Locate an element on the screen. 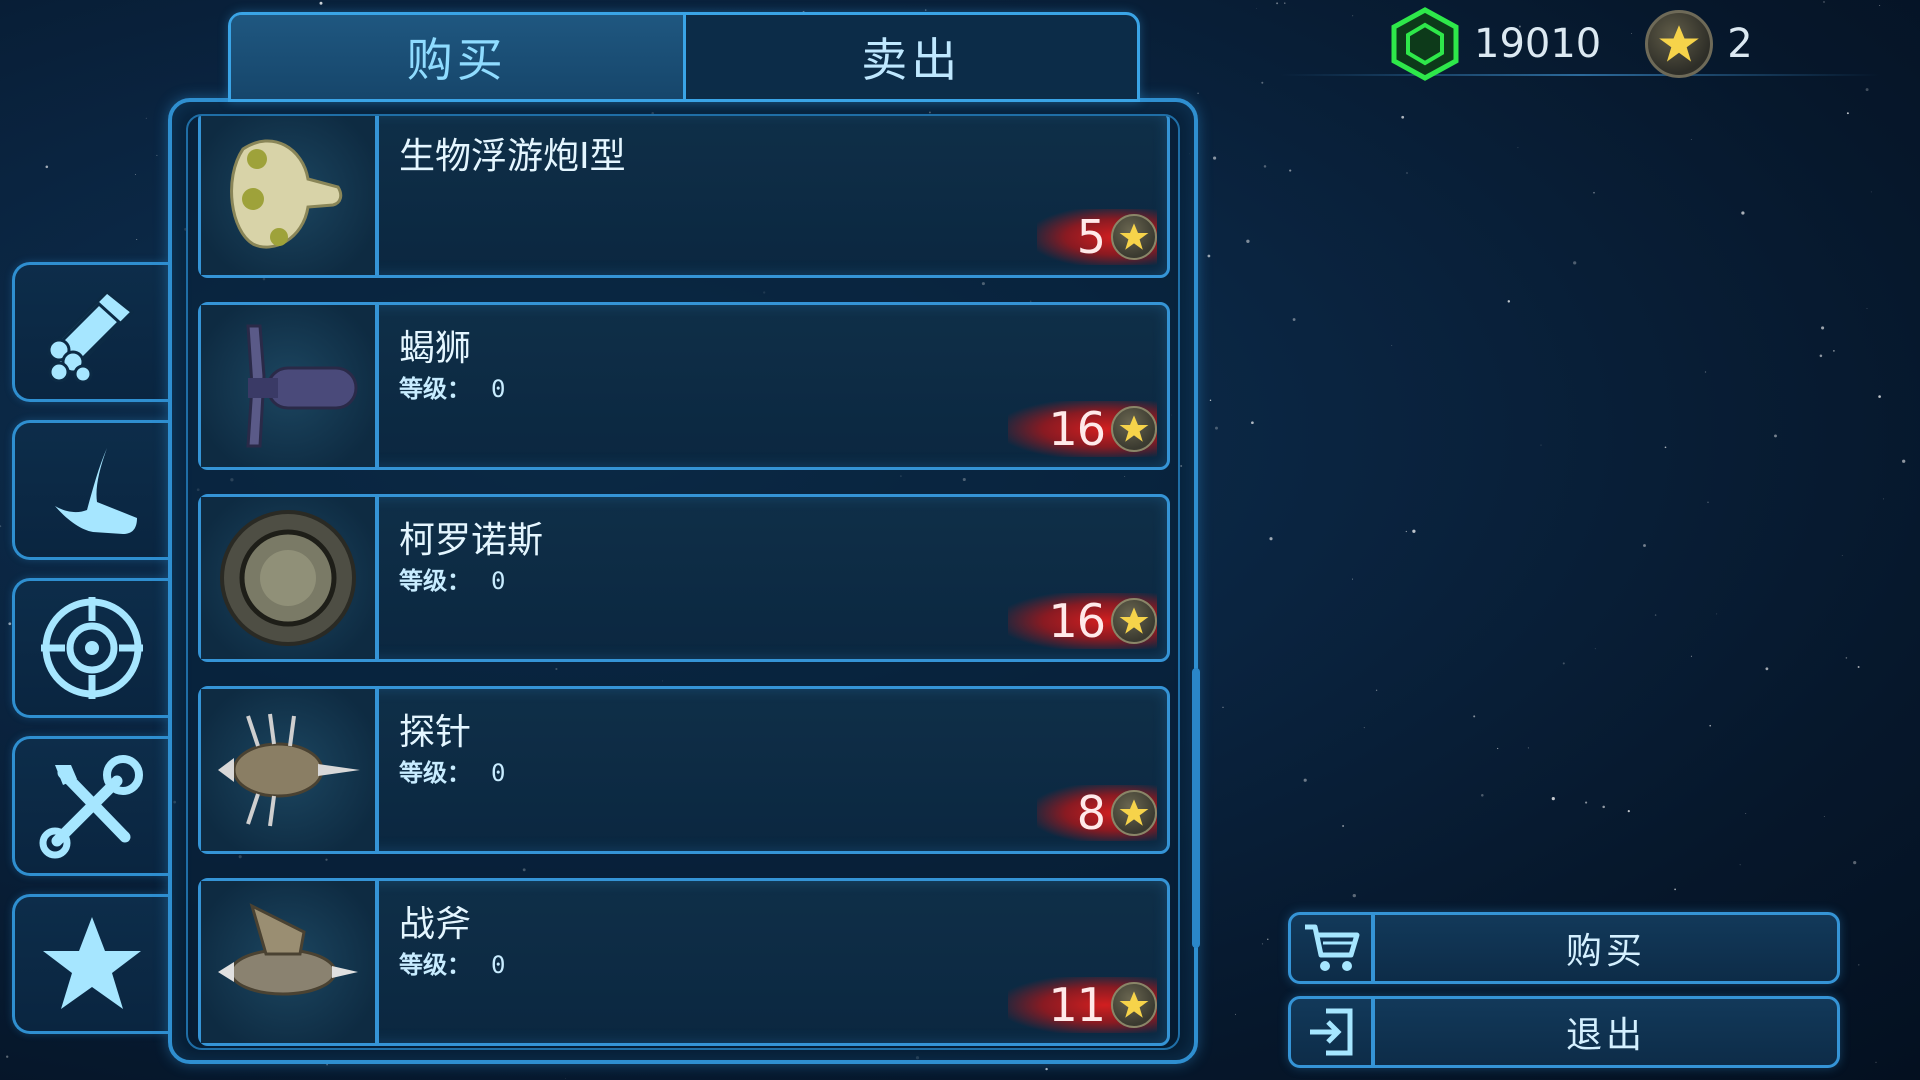 This screenshot has width=1920, height=1080. exit-icon is located at coordinates (1333, 1032).